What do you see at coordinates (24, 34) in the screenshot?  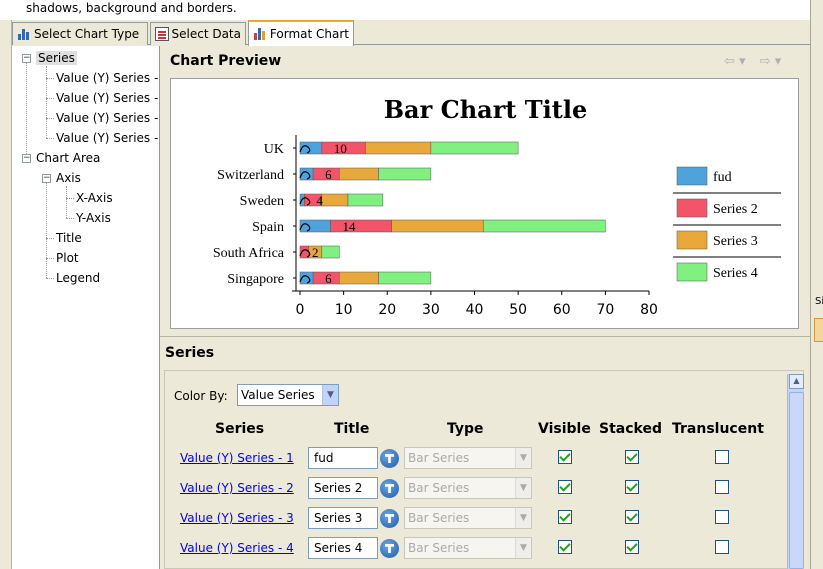 I see `chart-type-icon` at bounding box center [24, 34].